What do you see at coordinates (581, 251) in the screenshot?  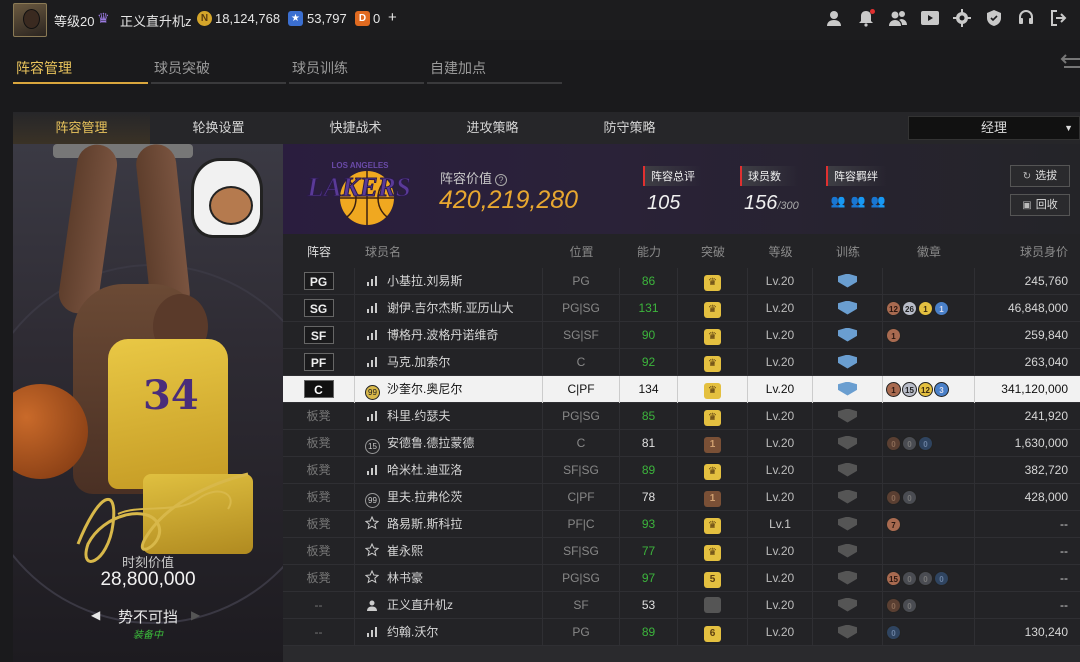 I see `col-position: 位置` at bounding box center [581, 251].